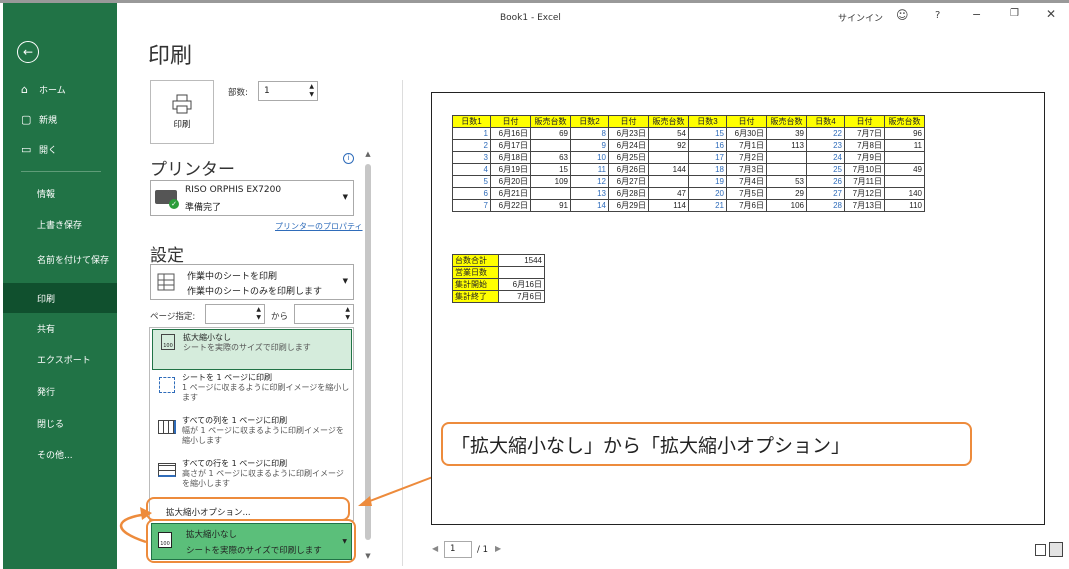  I want to click on table-cell: 114, so click(668, 205).